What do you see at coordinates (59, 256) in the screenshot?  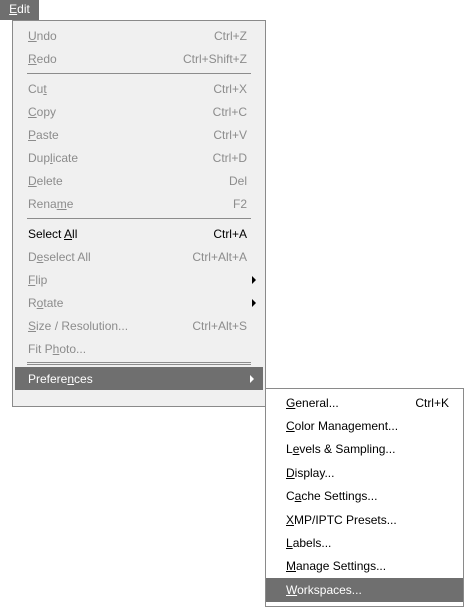 I see `menu-item-label: Deselect All` at bounding box center [59, 256].